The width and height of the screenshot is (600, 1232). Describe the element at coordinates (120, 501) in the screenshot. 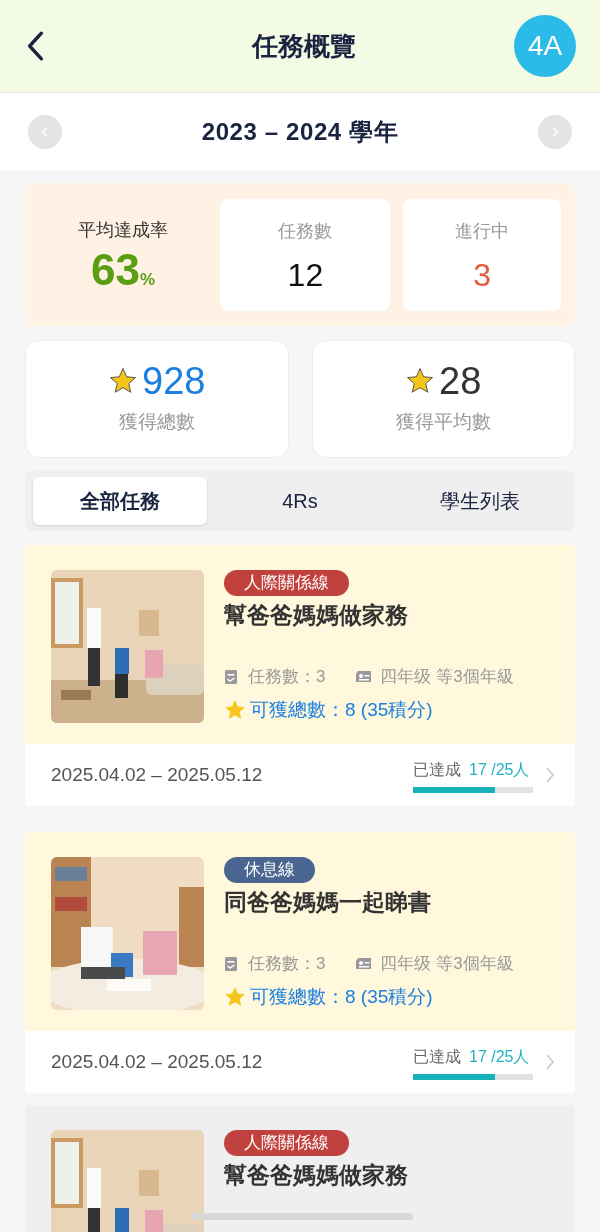

I see `tab: 全部任務` at that location.